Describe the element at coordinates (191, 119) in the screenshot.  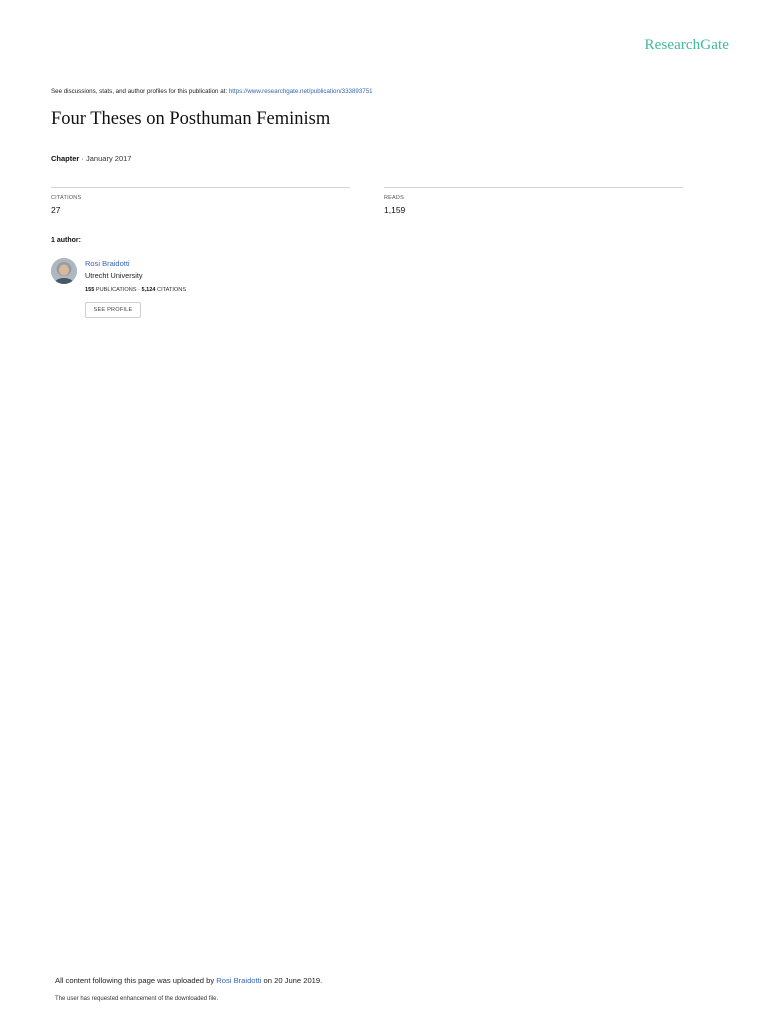
I see `publication-title: Four Theses on Posthuman Feminism` at that location.